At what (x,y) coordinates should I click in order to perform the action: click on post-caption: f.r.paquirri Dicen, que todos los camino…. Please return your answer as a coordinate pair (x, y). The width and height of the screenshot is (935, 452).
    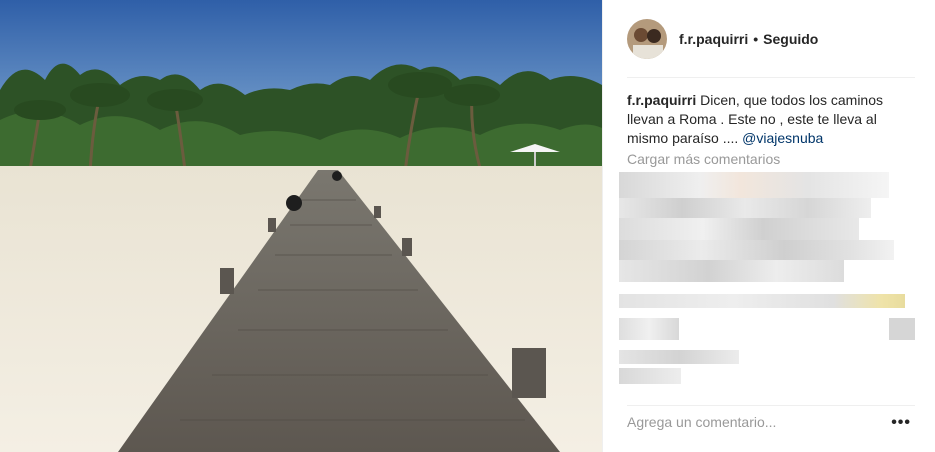
    Looking at the image, I should click on (762, 119).